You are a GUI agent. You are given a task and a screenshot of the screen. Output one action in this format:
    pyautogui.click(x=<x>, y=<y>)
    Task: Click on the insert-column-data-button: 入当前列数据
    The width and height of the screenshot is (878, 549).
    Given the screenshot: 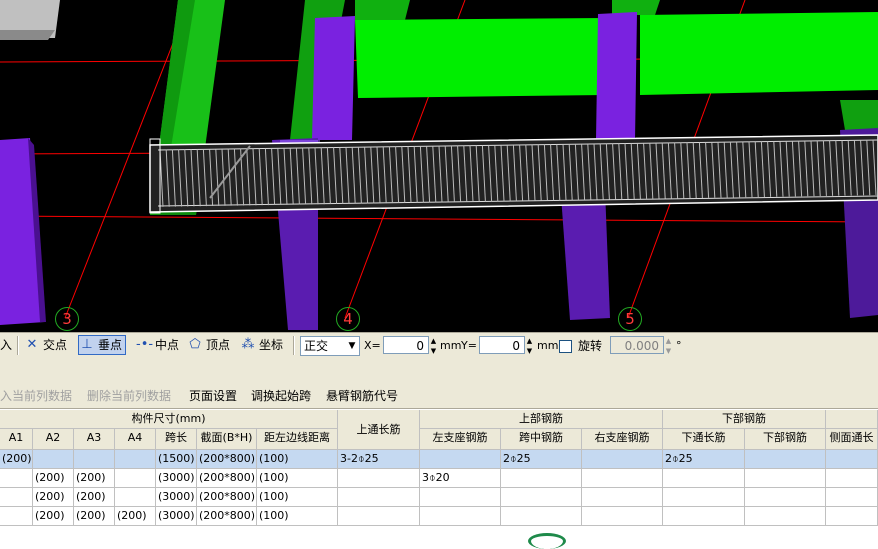 What is the action you would take?
    pyautogui.click(x=36, y=396)
    